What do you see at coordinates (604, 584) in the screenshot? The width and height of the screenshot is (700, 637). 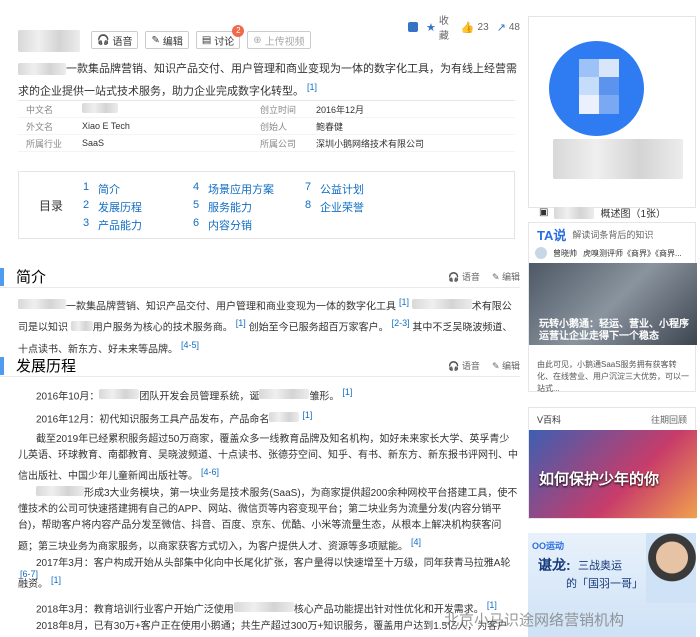 I see `promo-line: 的「国羽一哥」` at bounding box center [604, 584].